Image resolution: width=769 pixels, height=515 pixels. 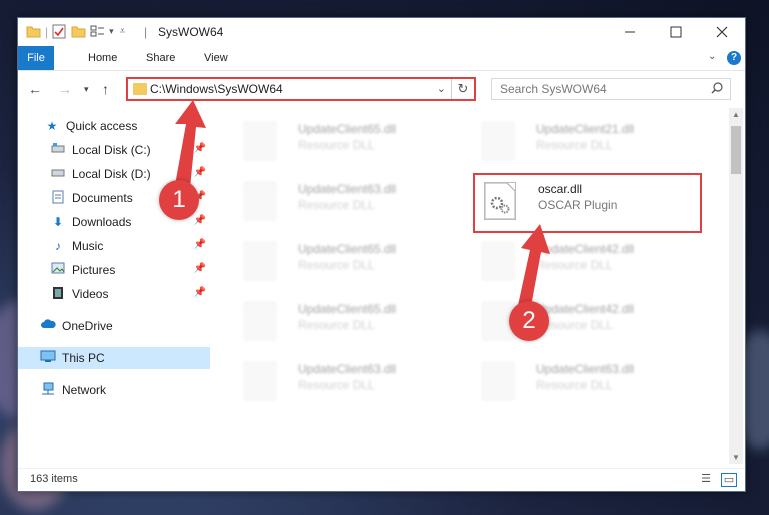 I want to click on sidebar-item-label: Downloads, so click(x=102, y=222).